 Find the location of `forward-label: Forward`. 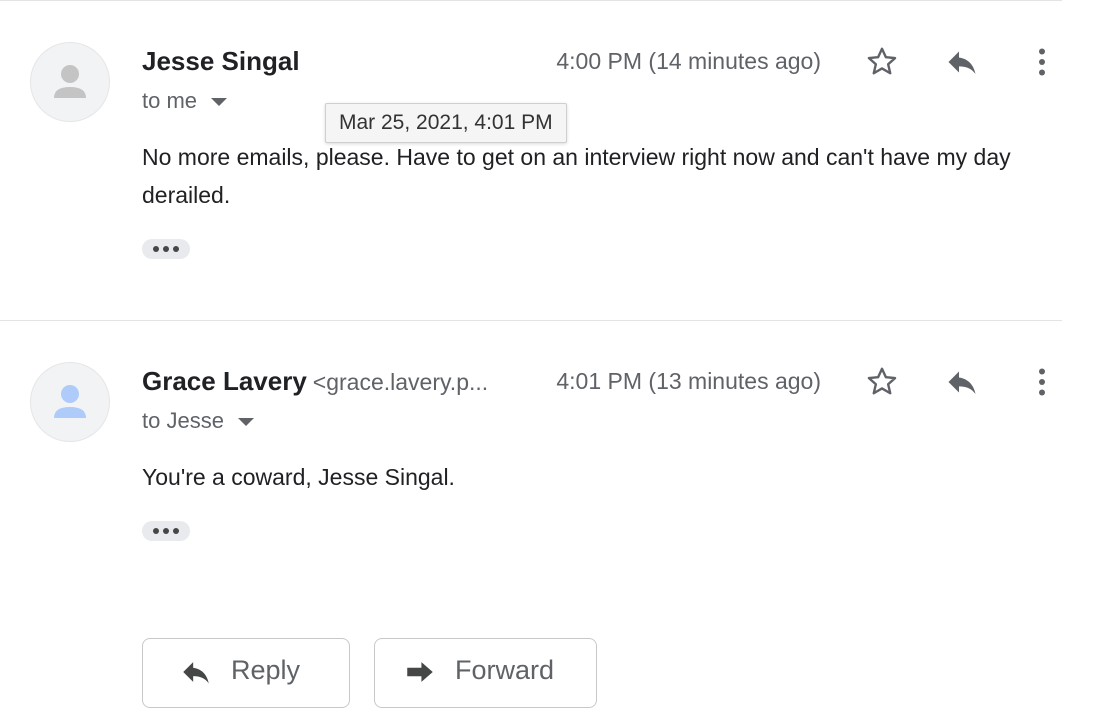

forward-label: Forward is located at coordinates (505, 670).